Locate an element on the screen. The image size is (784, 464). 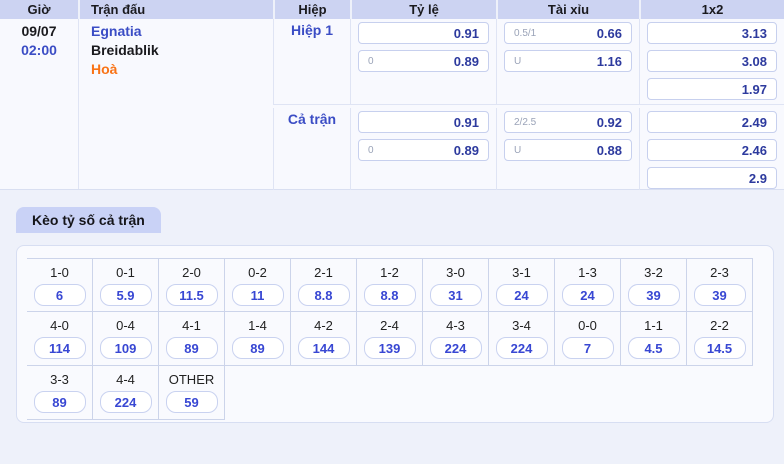
score-label: 3-4 is located at coordinates (521, 325).